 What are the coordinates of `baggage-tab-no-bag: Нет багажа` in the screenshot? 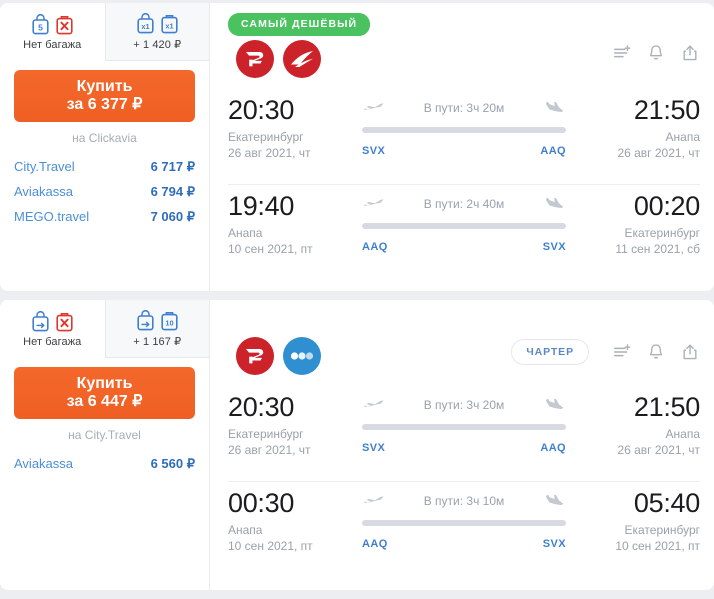 It's located at (52, 329).